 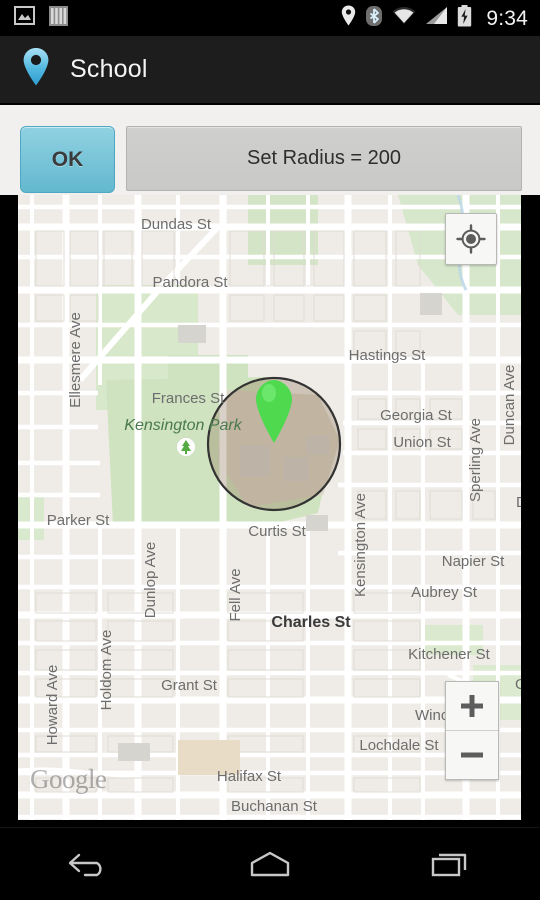 I want to click on battery-charging-icon, so click(x=464, y=18).